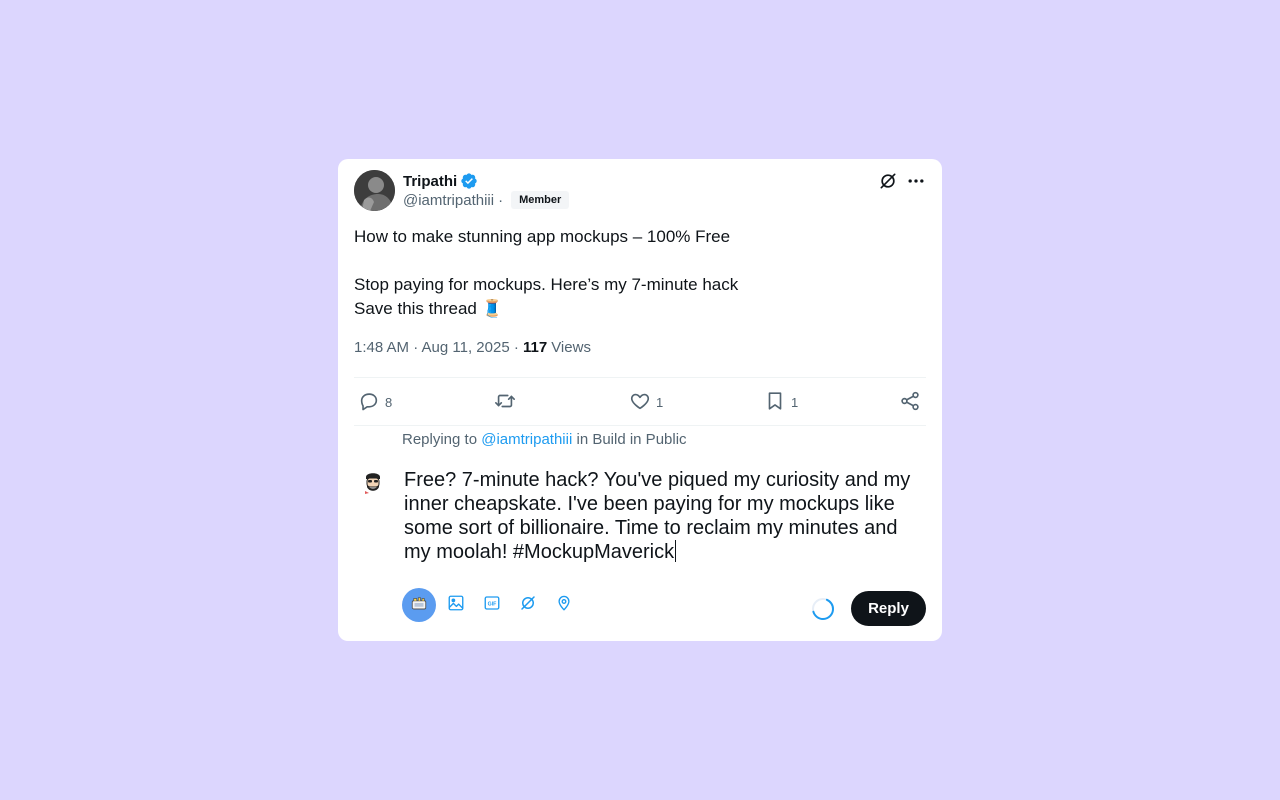 The width and height of the screenshot is (1280, 800). Describe the element at coordinates (775, 402) in the screenshot. I see `bookmark-icon` at that location.